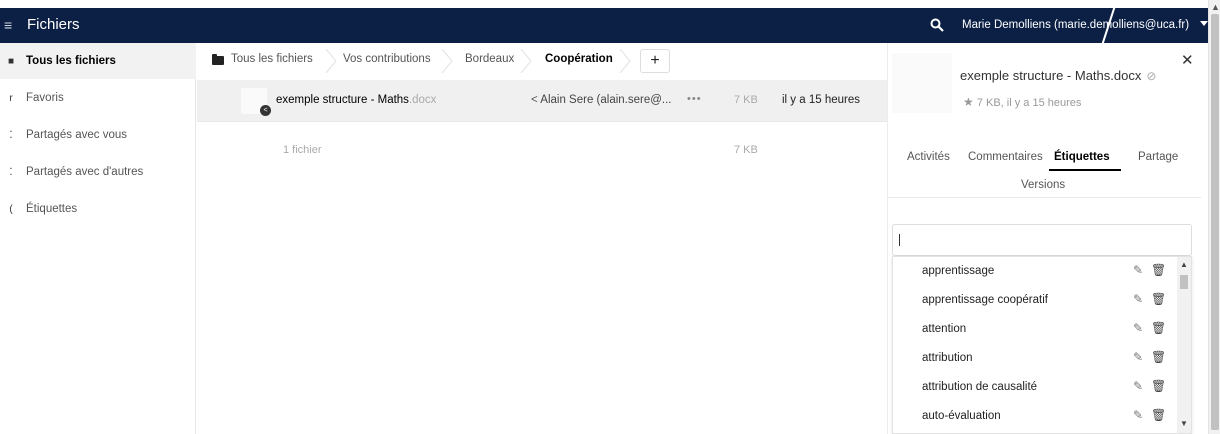 The width and height of the screenshot is (1220, 434). What do you see at coordinates (1034, 271) in the screenshot?
I see `tag-item: apprentissage ✎ 🗑` at bounding box center [1034, 271].